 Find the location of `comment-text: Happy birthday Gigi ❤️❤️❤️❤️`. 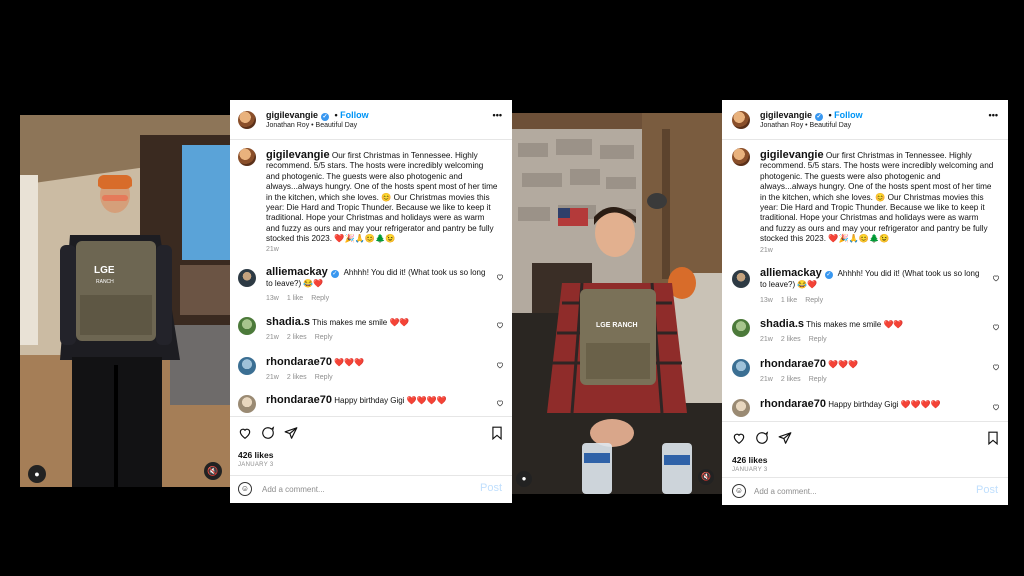

comment-text: Happy birthday Gigi ❤️❤️❤️❤️ is located at coordinates (884, 404).